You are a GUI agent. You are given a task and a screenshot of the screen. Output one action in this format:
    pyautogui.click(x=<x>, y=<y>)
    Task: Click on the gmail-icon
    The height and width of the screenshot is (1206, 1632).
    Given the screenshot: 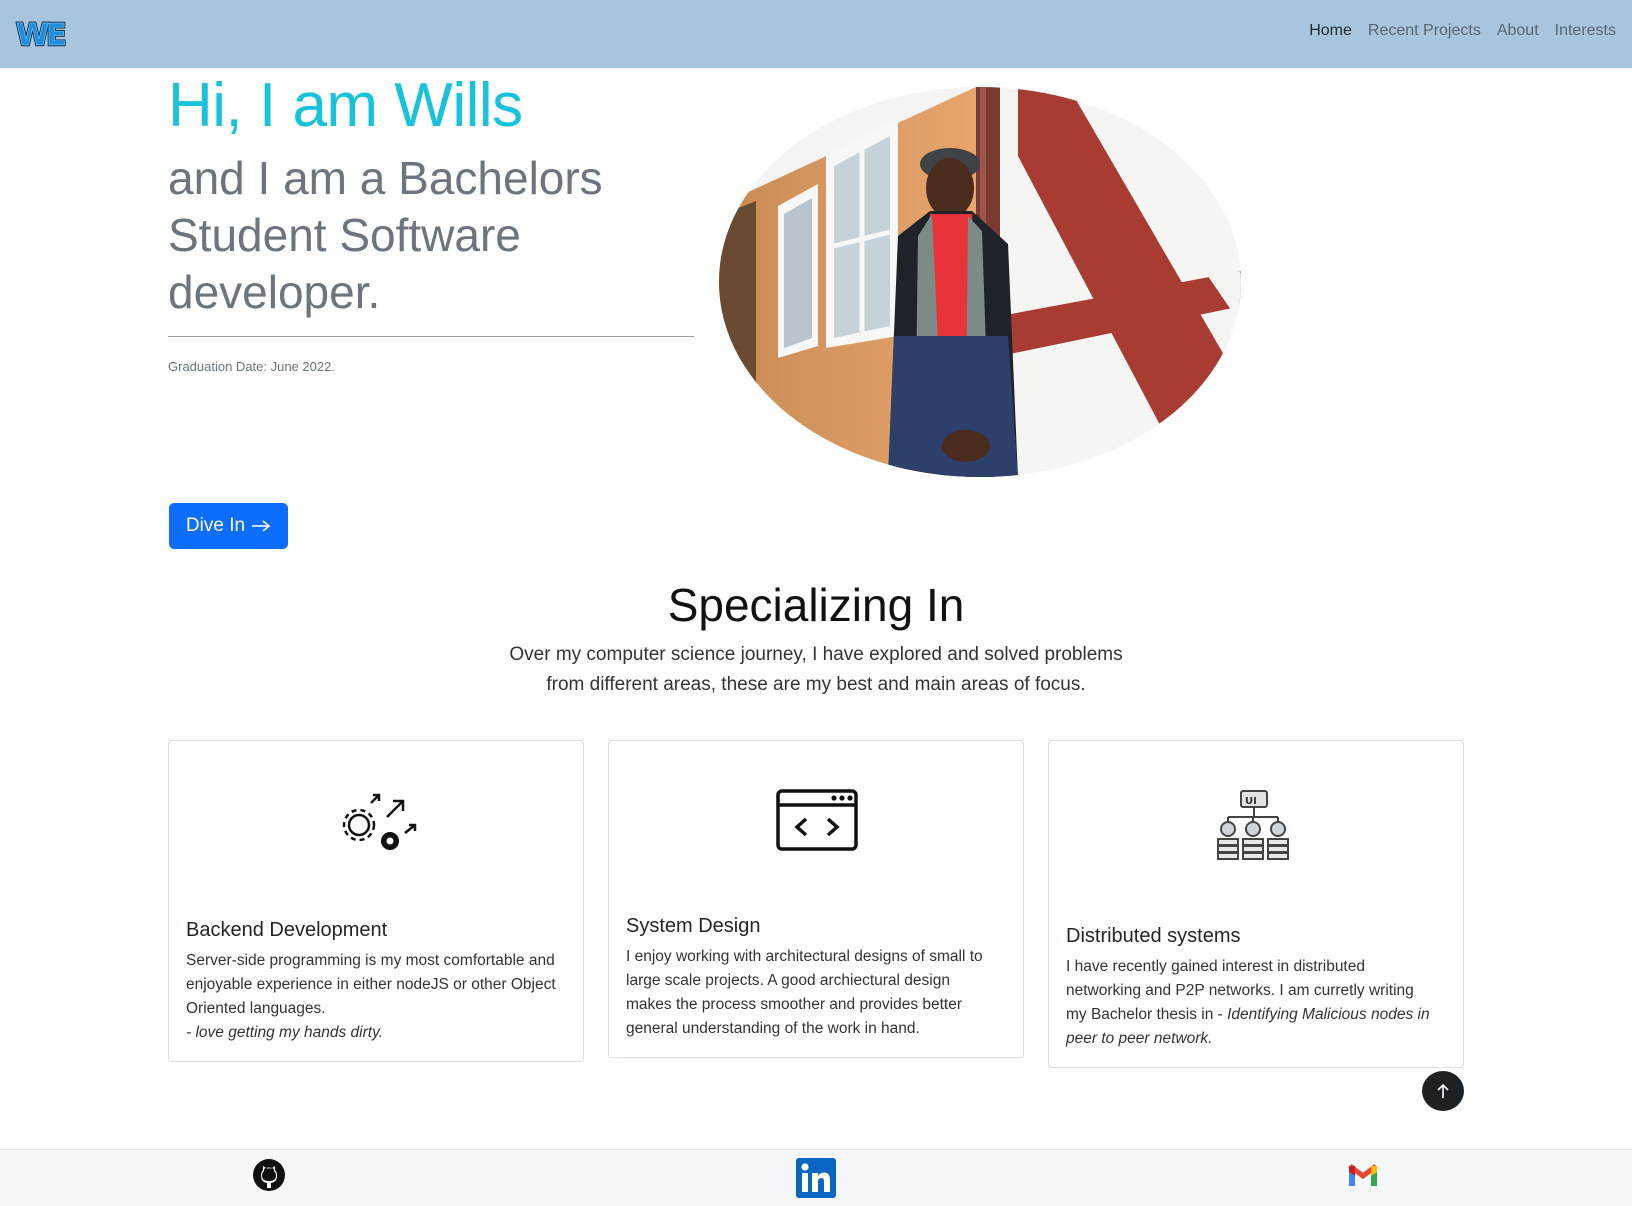 What is the action you would take?
    pyautogui.click(x=1363, y=1177)
    